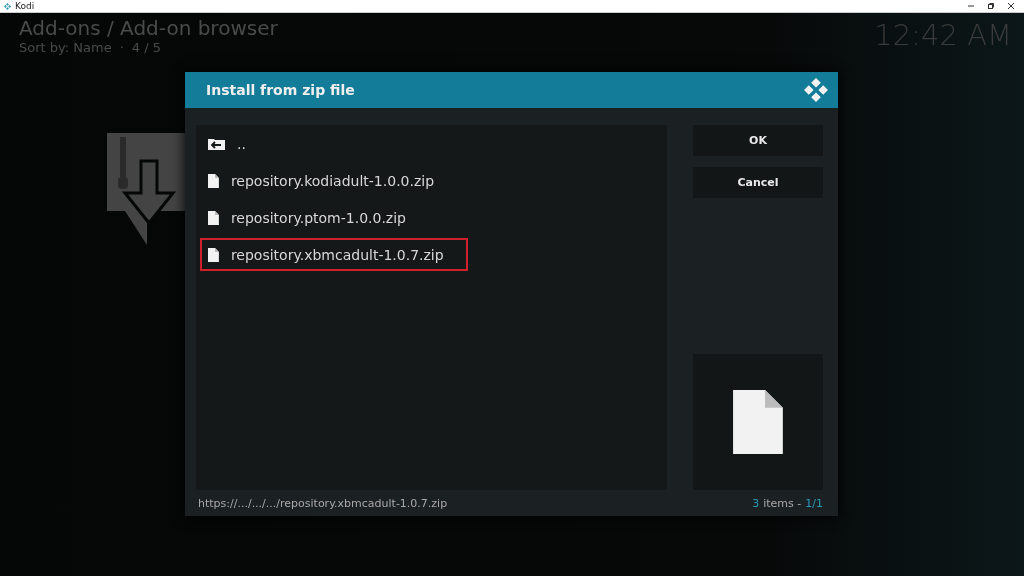 This screenshot has height=576, width=1024. I want to click on item-count: 3, so click(756, 503).